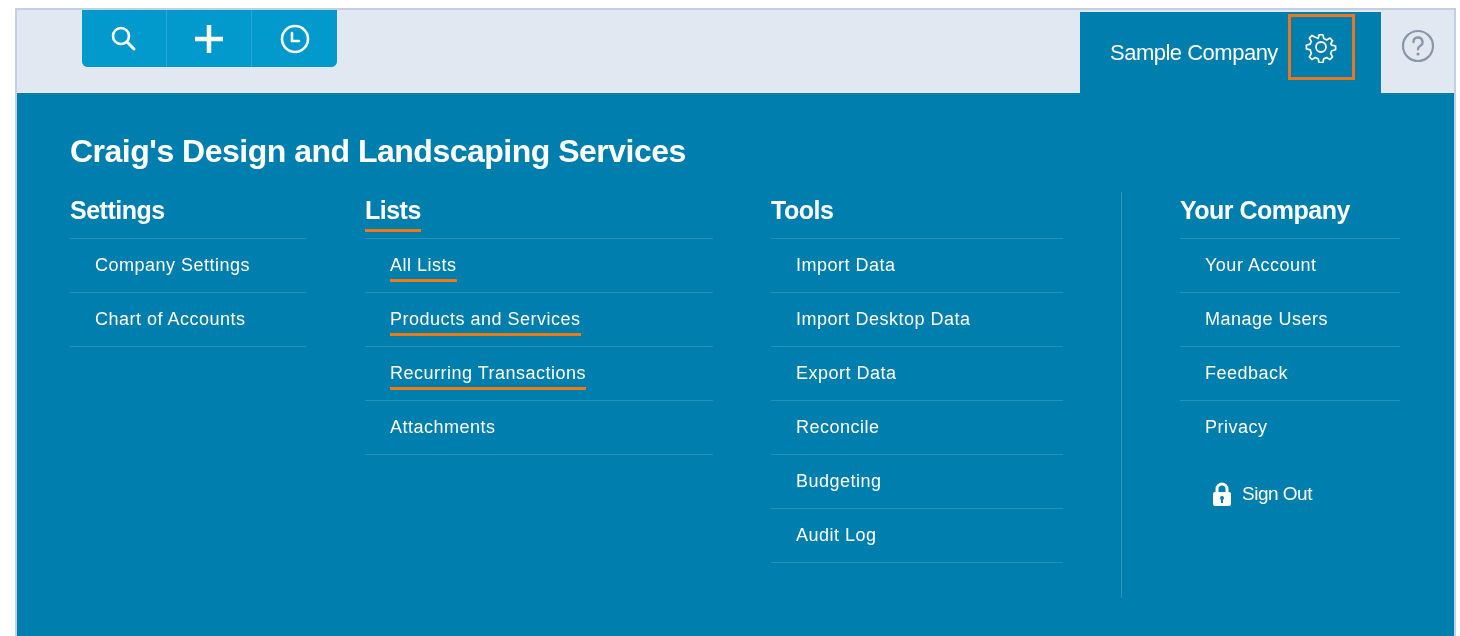 This screenshot has width=1460, height=636. Describe the element at coordinates (1417, 45) in the screenshot. I see `help-icon` at that location.